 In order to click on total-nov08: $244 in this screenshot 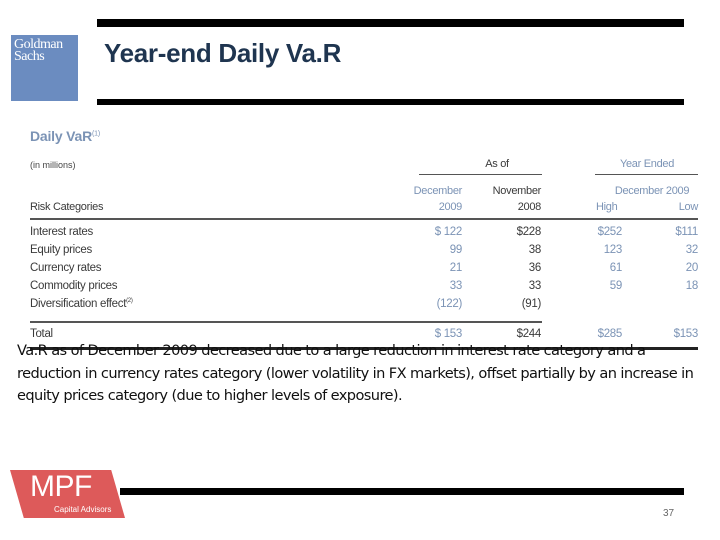, I will do `click(529, 334)`.